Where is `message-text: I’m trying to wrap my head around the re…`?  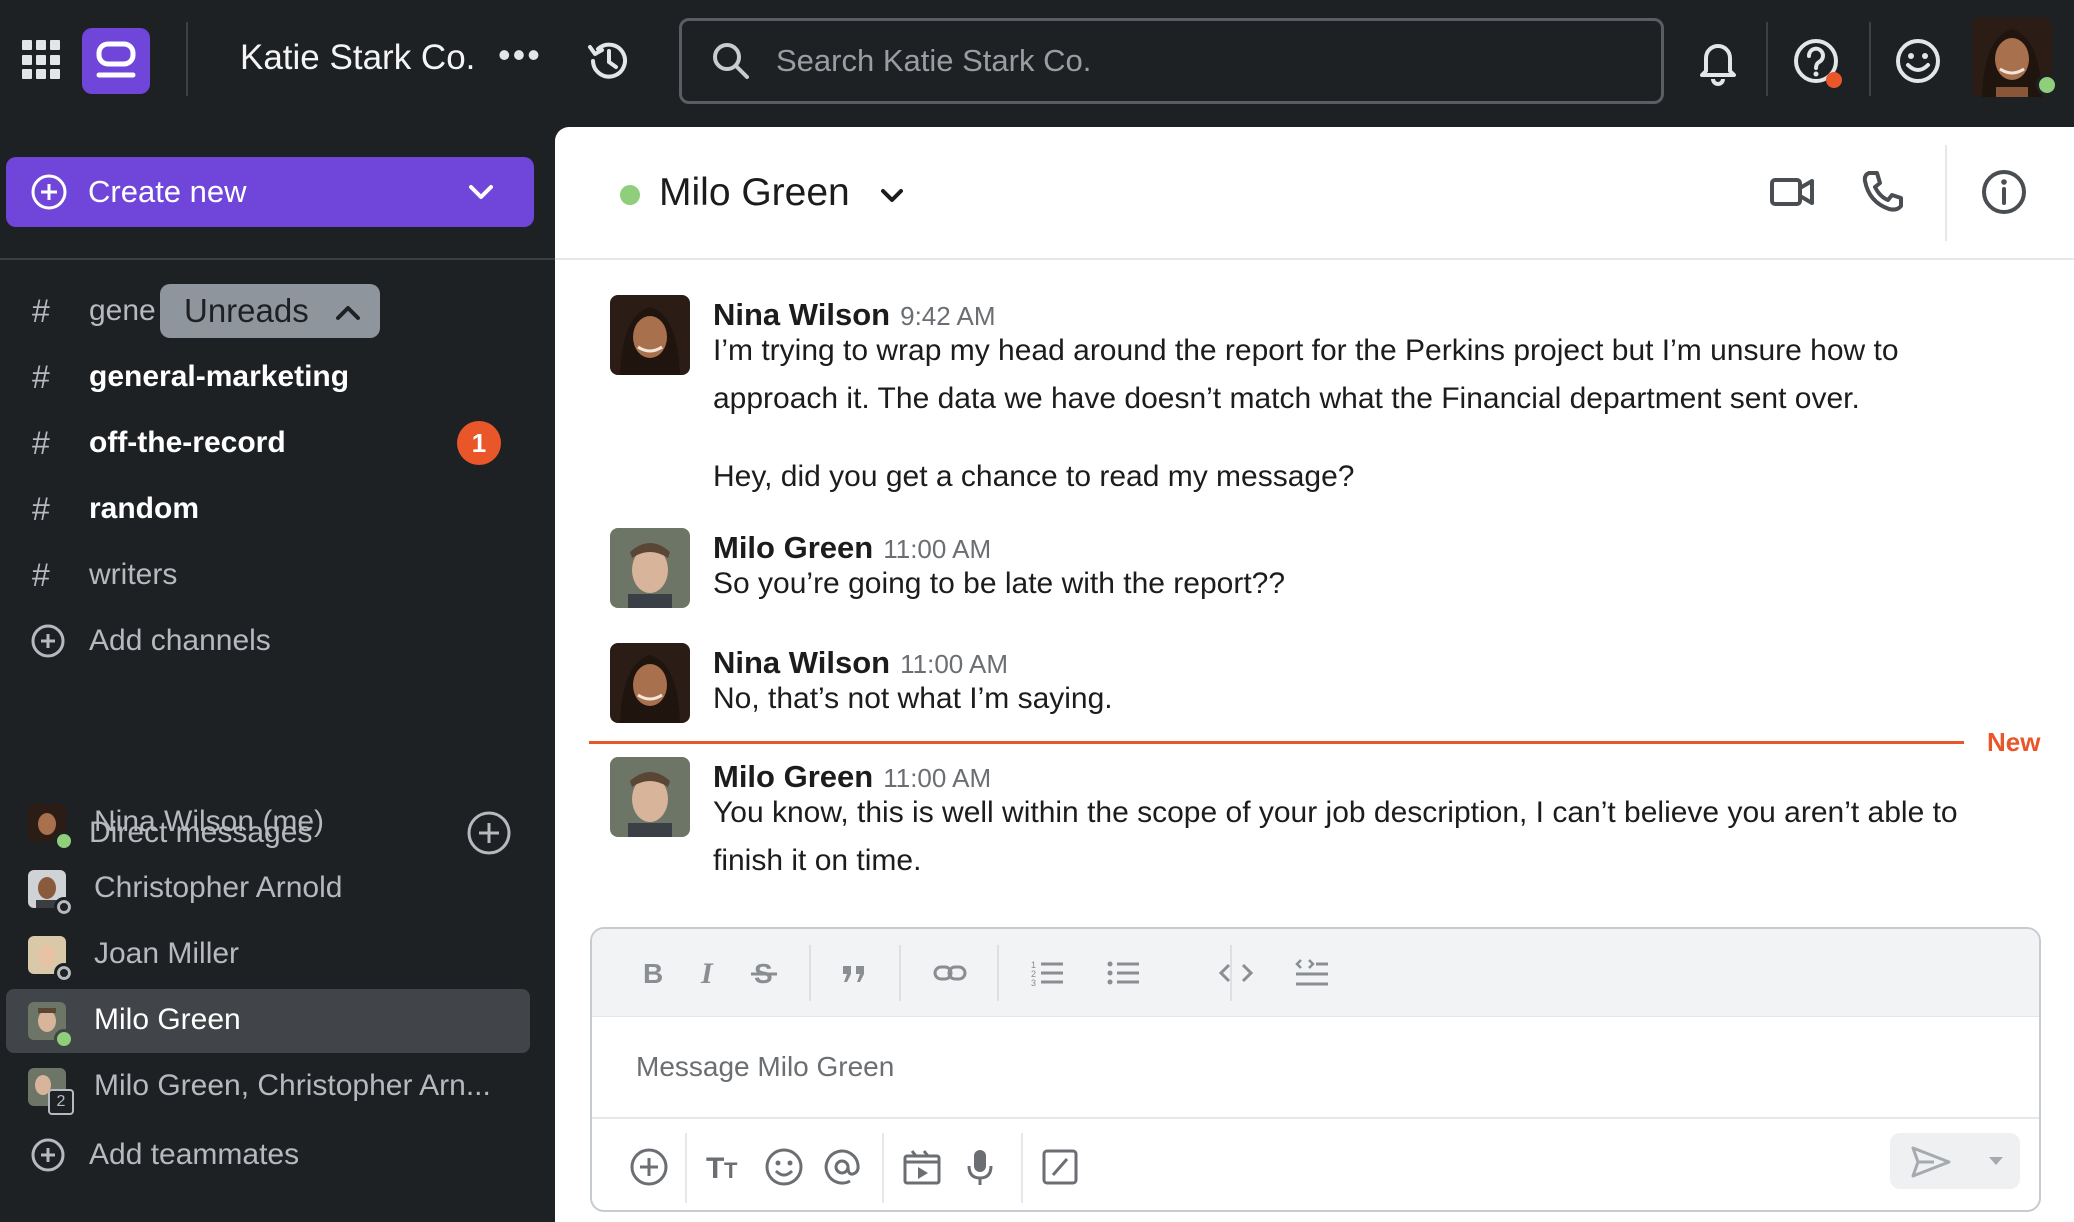
message-text: I’m trying to wrap my head around the re… is located at coordinates (1306, 374).